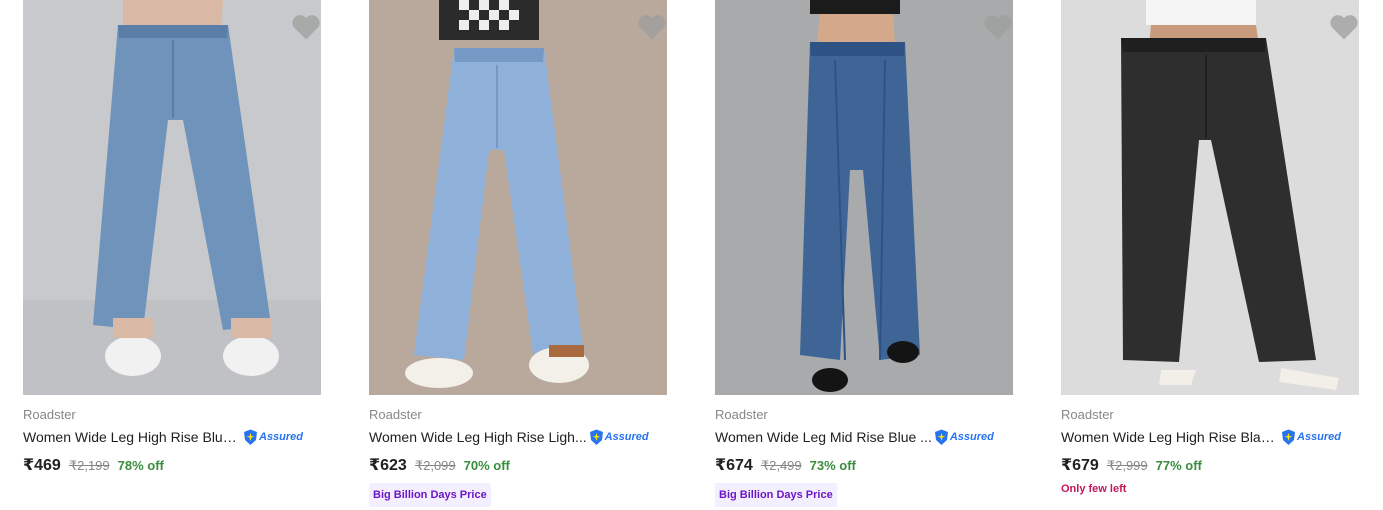 The height and width of the screenshot is (510, 1383). Describe the element at coordinates (1178, 465) in the screenshot. I see `discount-percent: 77% off` at that location.